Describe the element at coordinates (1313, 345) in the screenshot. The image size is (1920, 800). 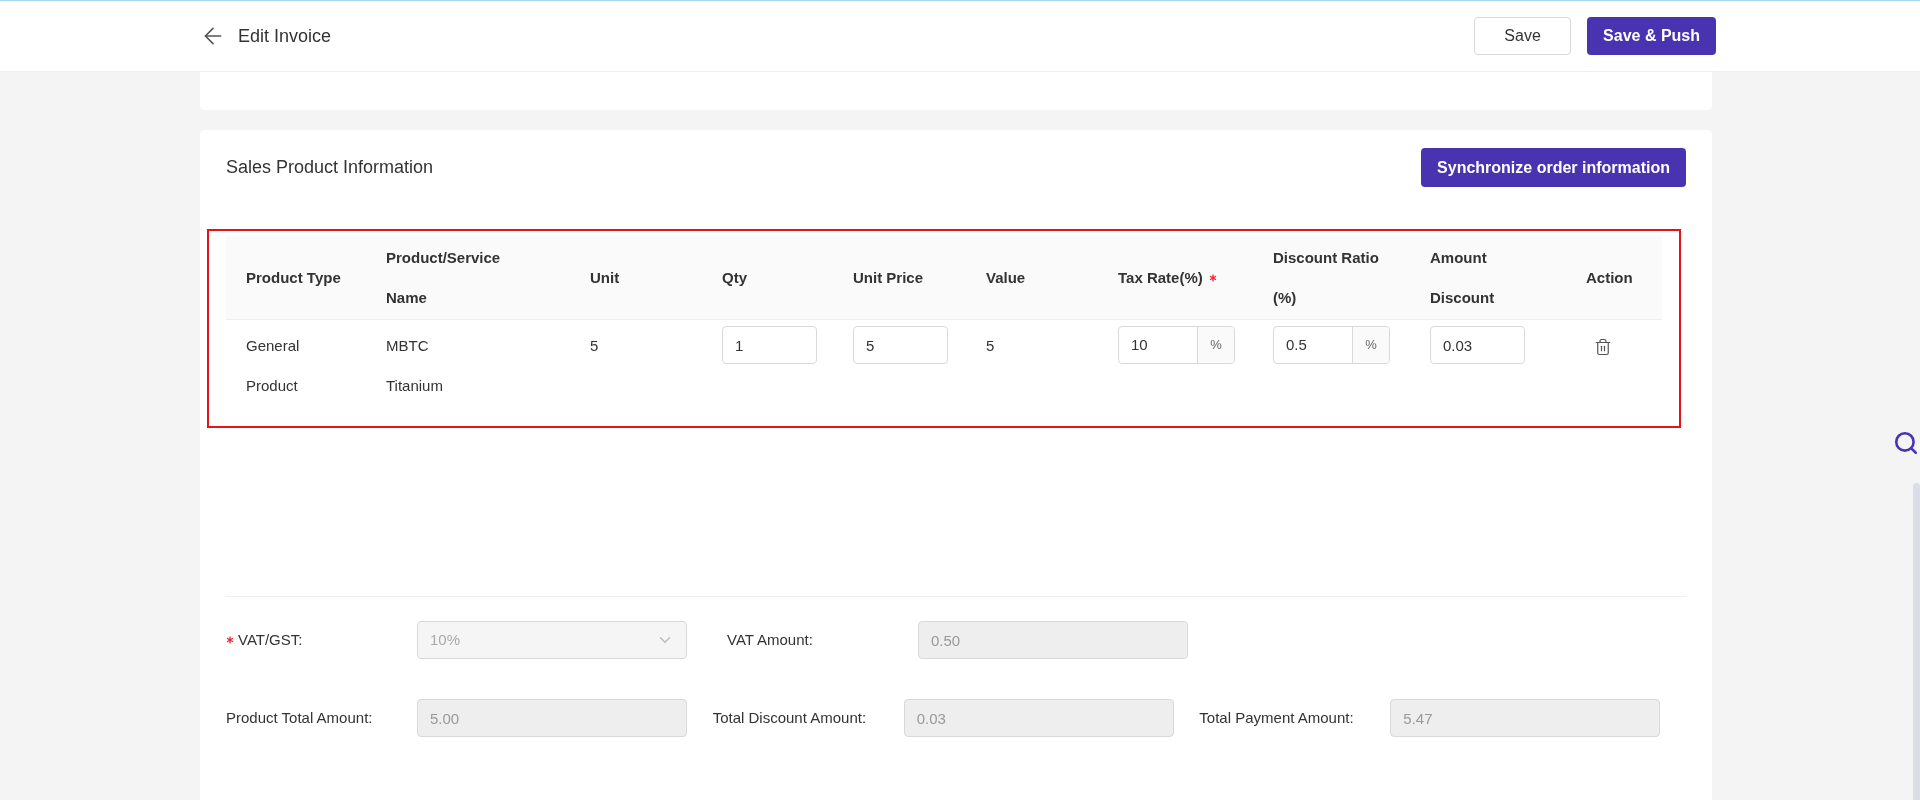
I see `input-field: 0.5` at that location.